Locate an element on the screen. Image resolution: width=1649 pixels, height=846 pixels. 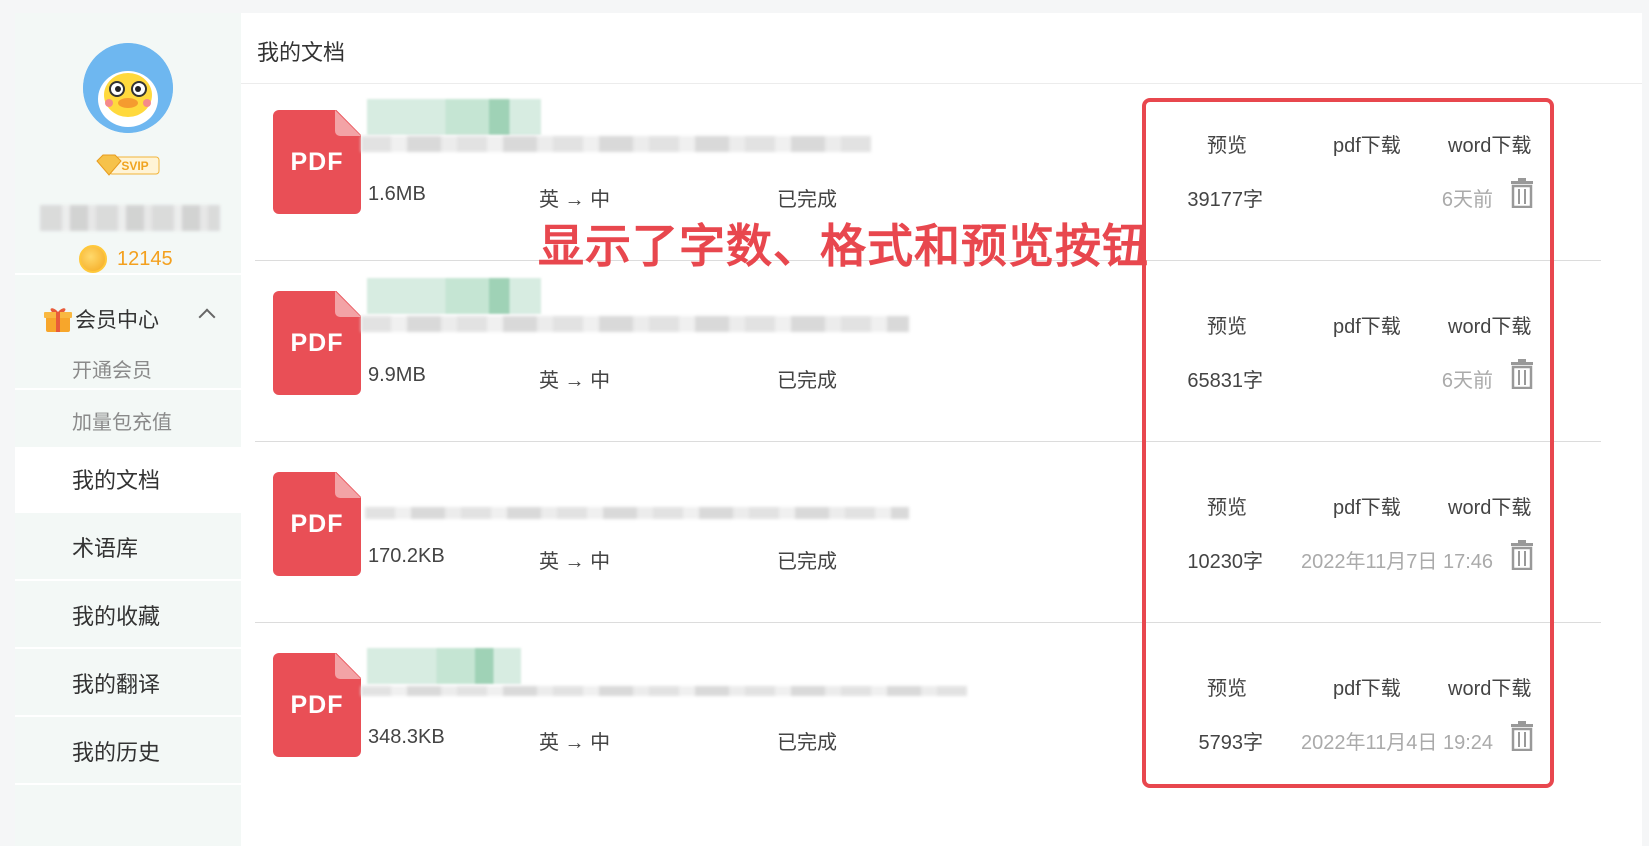
sidebar-item-my-translations: 我的翻译 is located at coordinates (128, 683).